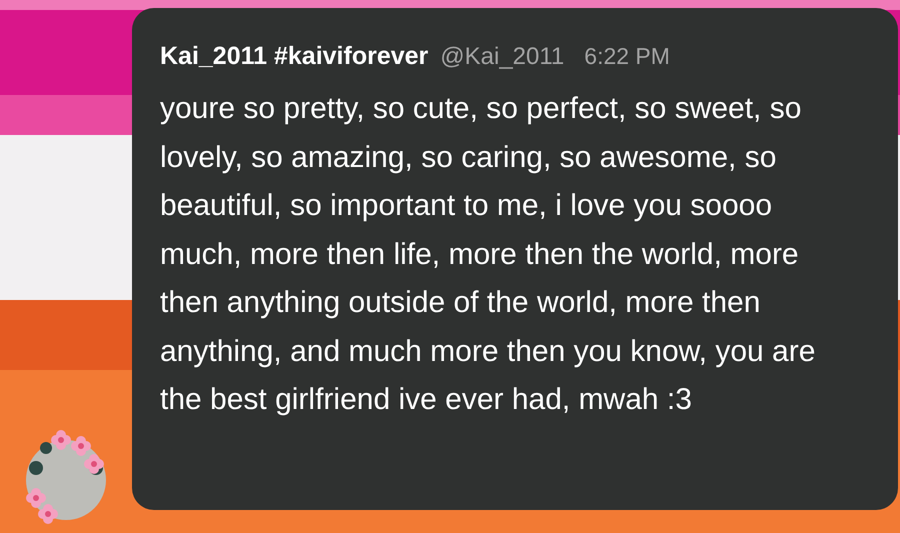 The width and height of the screenshot is (900, 533). Describe the element at coordinates (502, 57) in the screenshot. I see `user-handle: @Kai_2011` at that location.